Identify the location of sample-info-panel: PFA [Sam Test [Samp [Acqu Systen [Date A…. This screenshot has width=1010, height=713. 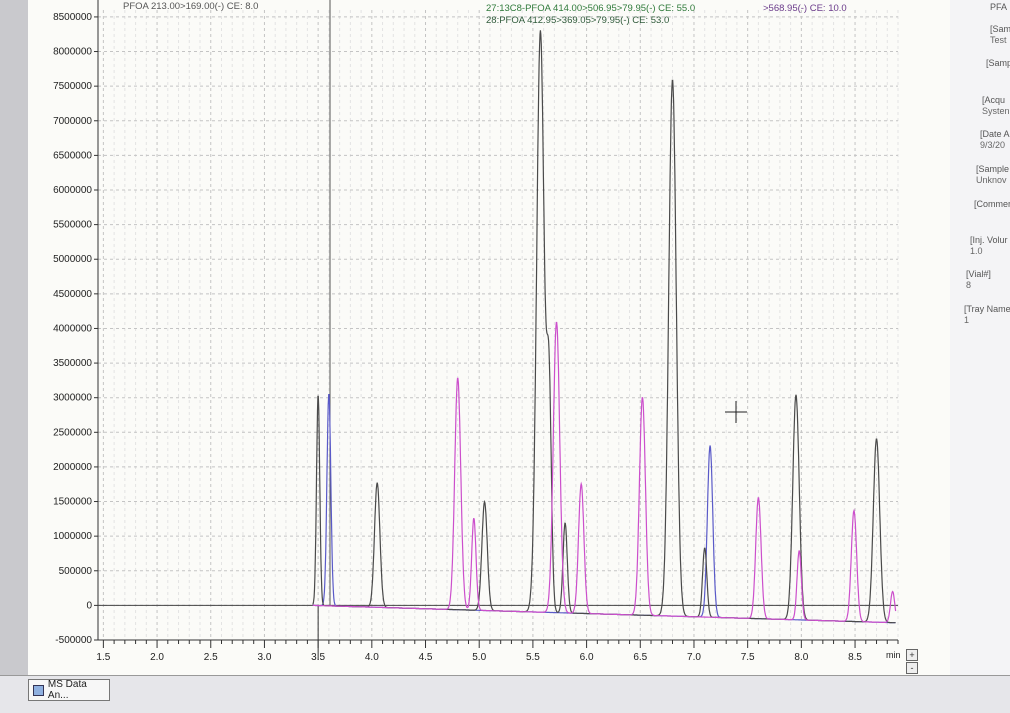
(980, 337).